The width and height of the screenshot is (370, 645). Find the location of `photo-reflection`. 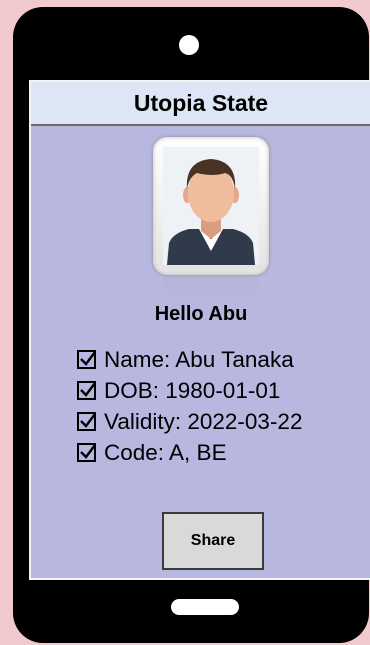

photo-reflection is located at coordinates (211, 290).